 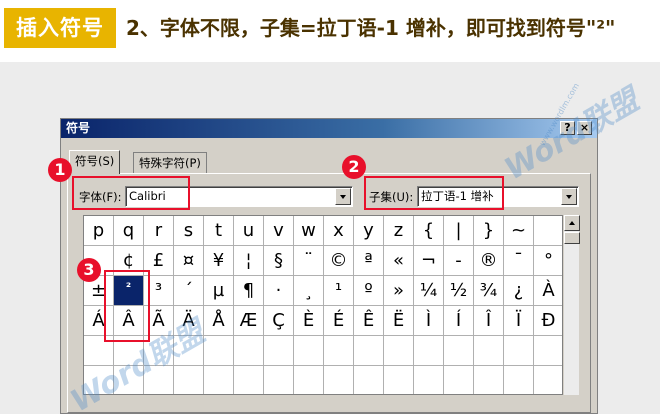 What do you see at coordinates (239, 196) in the screenshot?
I see `font-select: Calibri` at bounding box center [239, 196].